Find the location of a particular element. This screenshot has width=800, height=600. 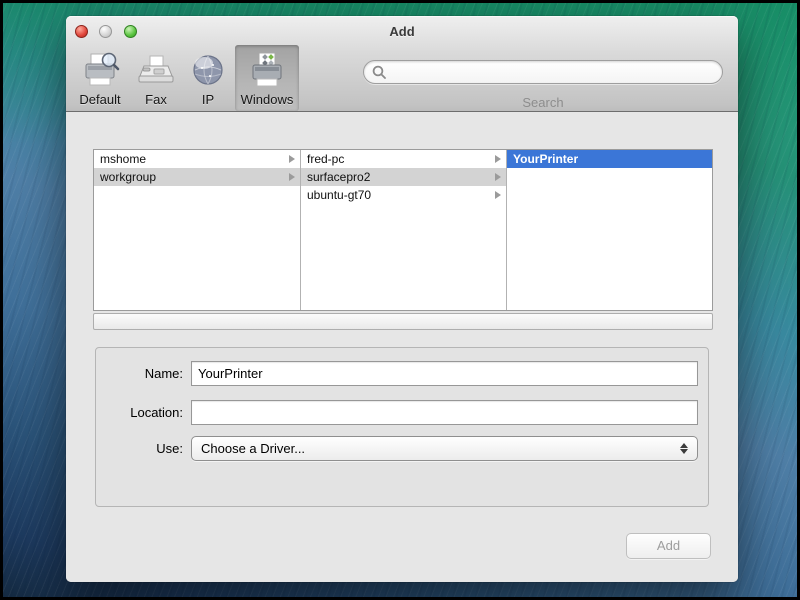

browser-column-domains: mshome workgroup is located at coordinates (197, 230).